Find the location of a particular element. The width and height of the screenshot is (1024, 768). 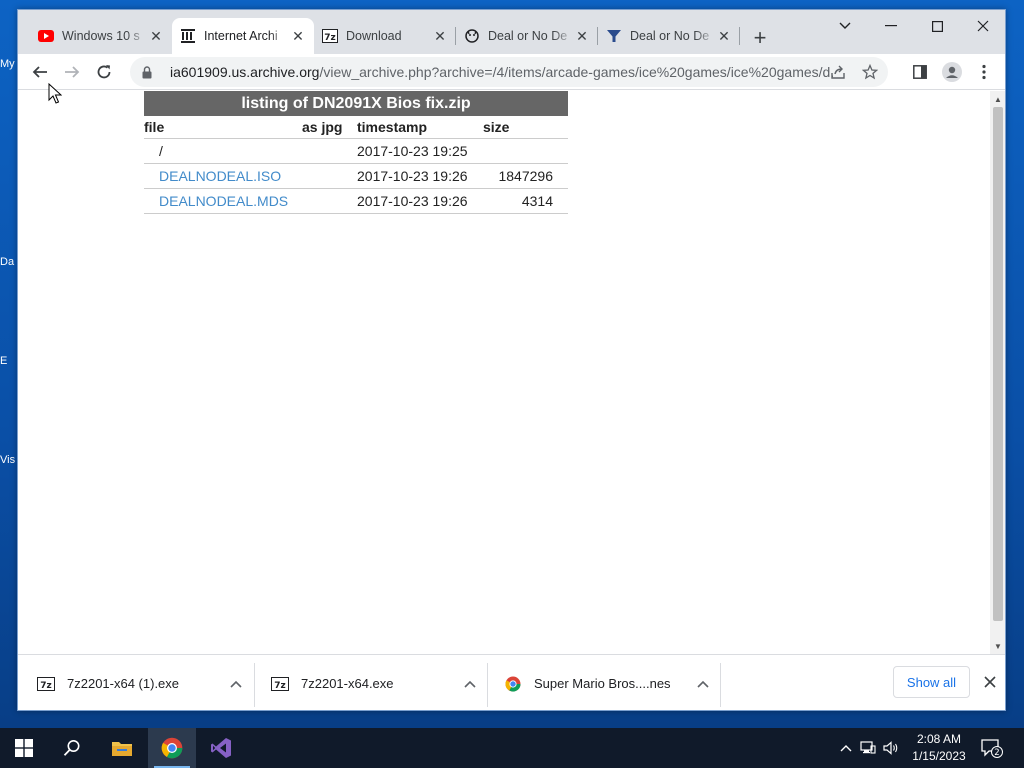

header-file: file is located at coordinates (223, 127).